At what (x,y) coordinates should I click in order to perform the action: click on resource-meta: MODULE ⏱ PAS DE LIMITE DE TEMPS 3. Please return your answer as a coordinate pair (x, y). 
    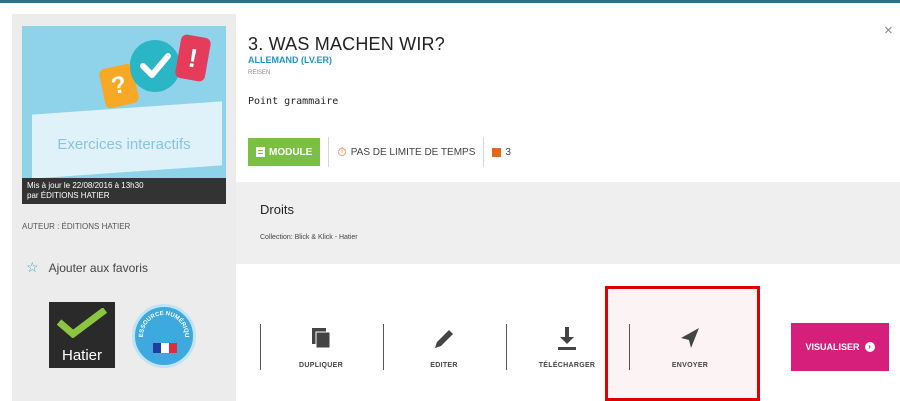
    Looking at the image, I should click on (379, 152).